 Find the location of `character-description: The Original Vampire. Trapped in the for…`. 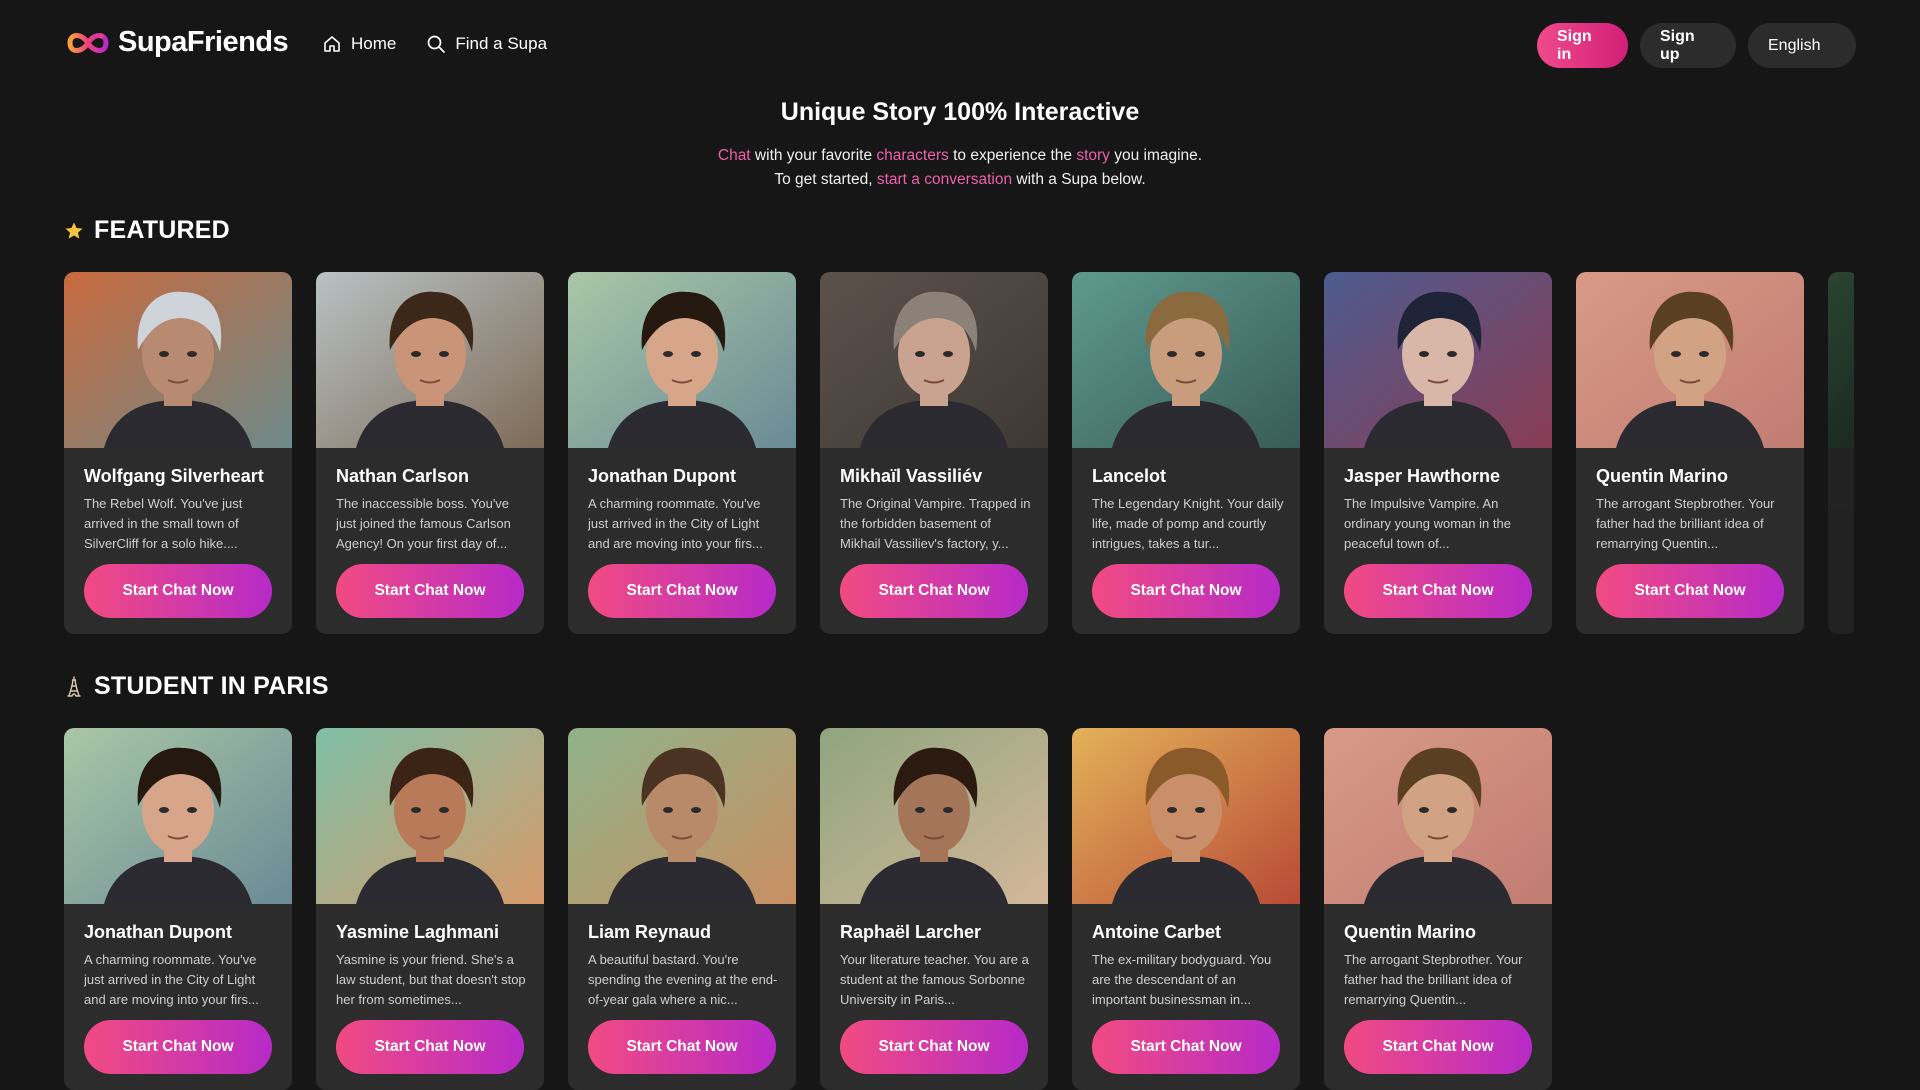

character-description: The Original Vampire. Trapped in the for… is located at coordinates (935, 523).